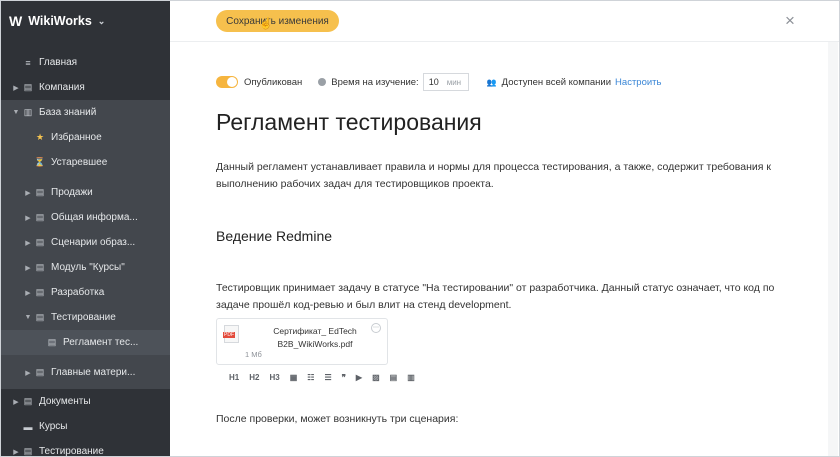  Describe the element at coordinates (16, 21) in the screenshot. I see `logo-icon: W` at that location.